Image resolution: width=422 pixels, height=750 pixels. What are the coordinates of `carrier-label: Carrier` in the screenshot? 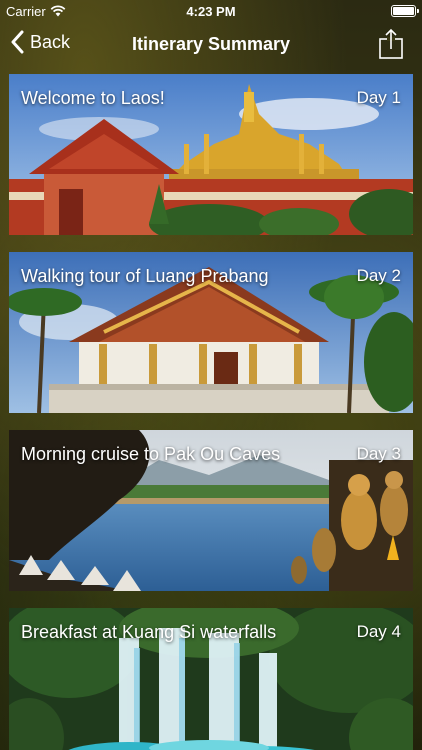 It's located at (26, 11).